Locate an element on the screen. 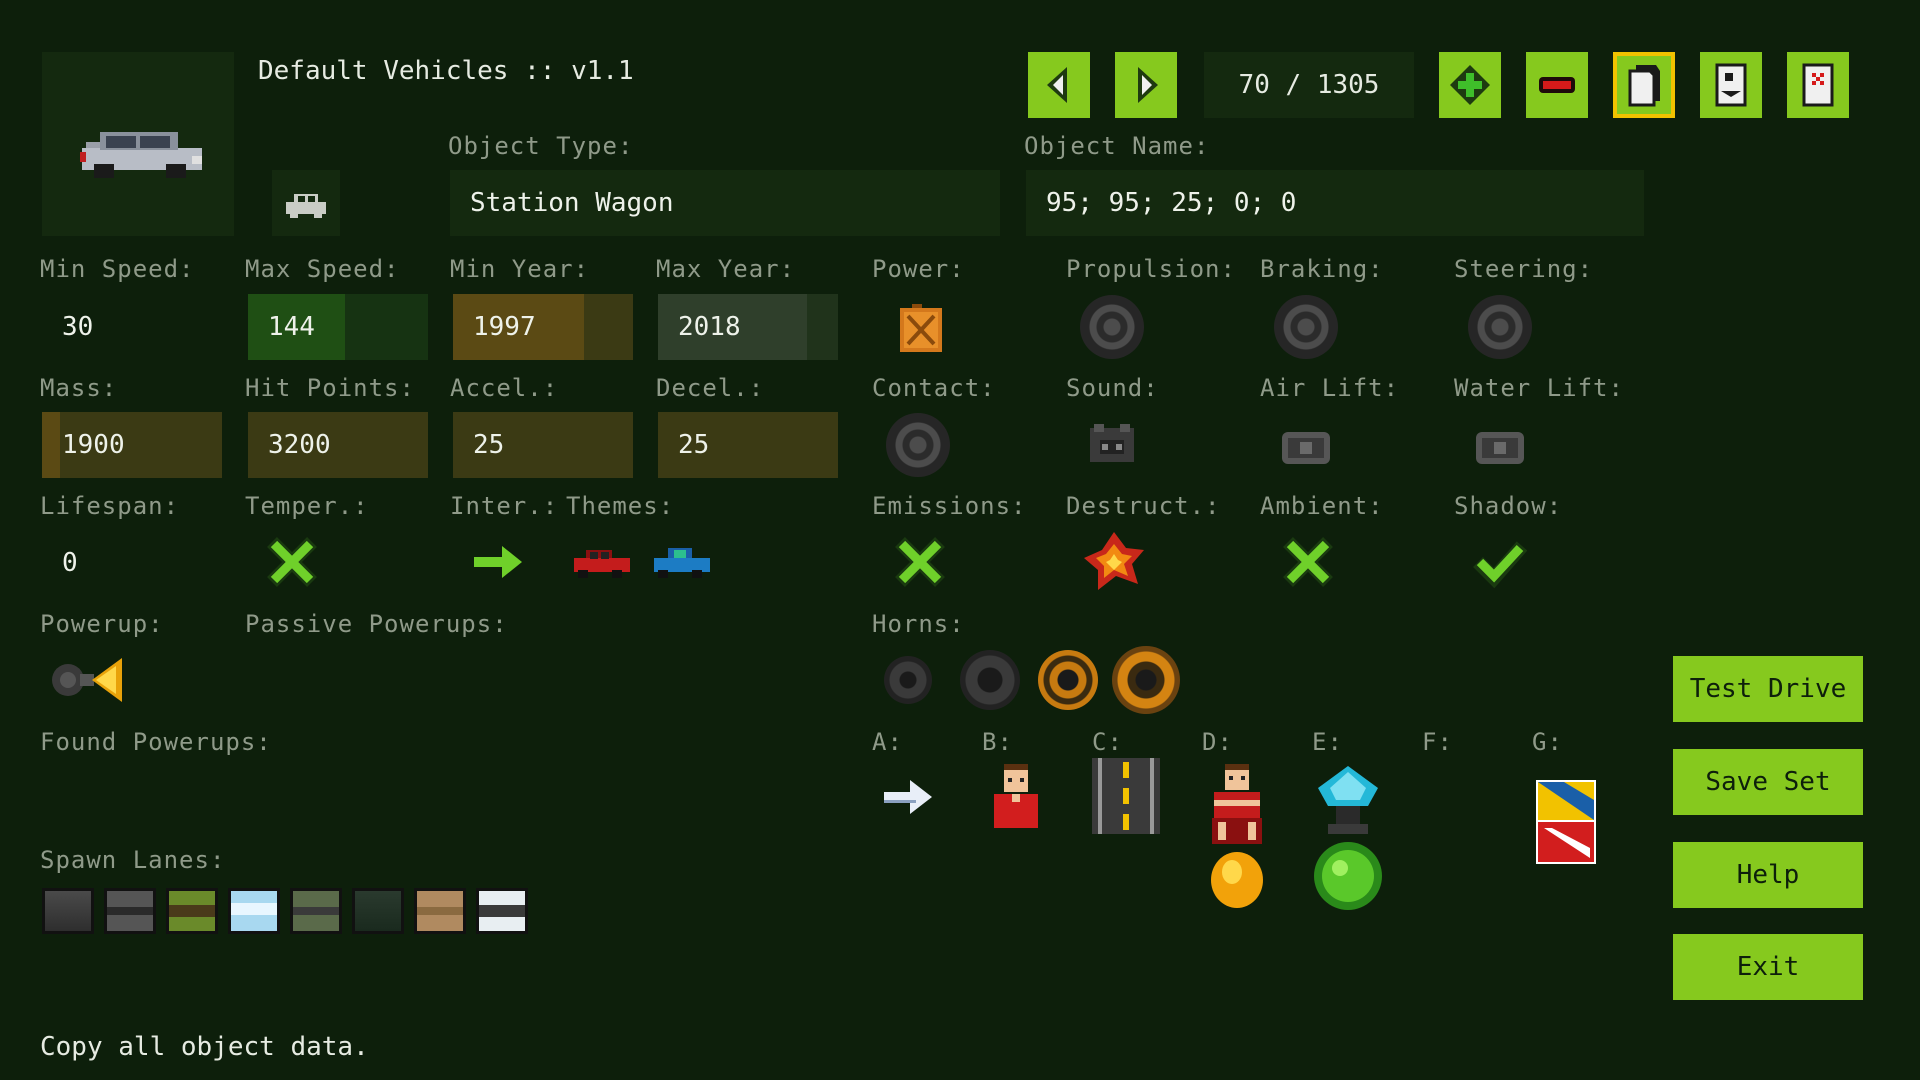  propulsion-wheel-icon is located at coordinates (1112, 327).